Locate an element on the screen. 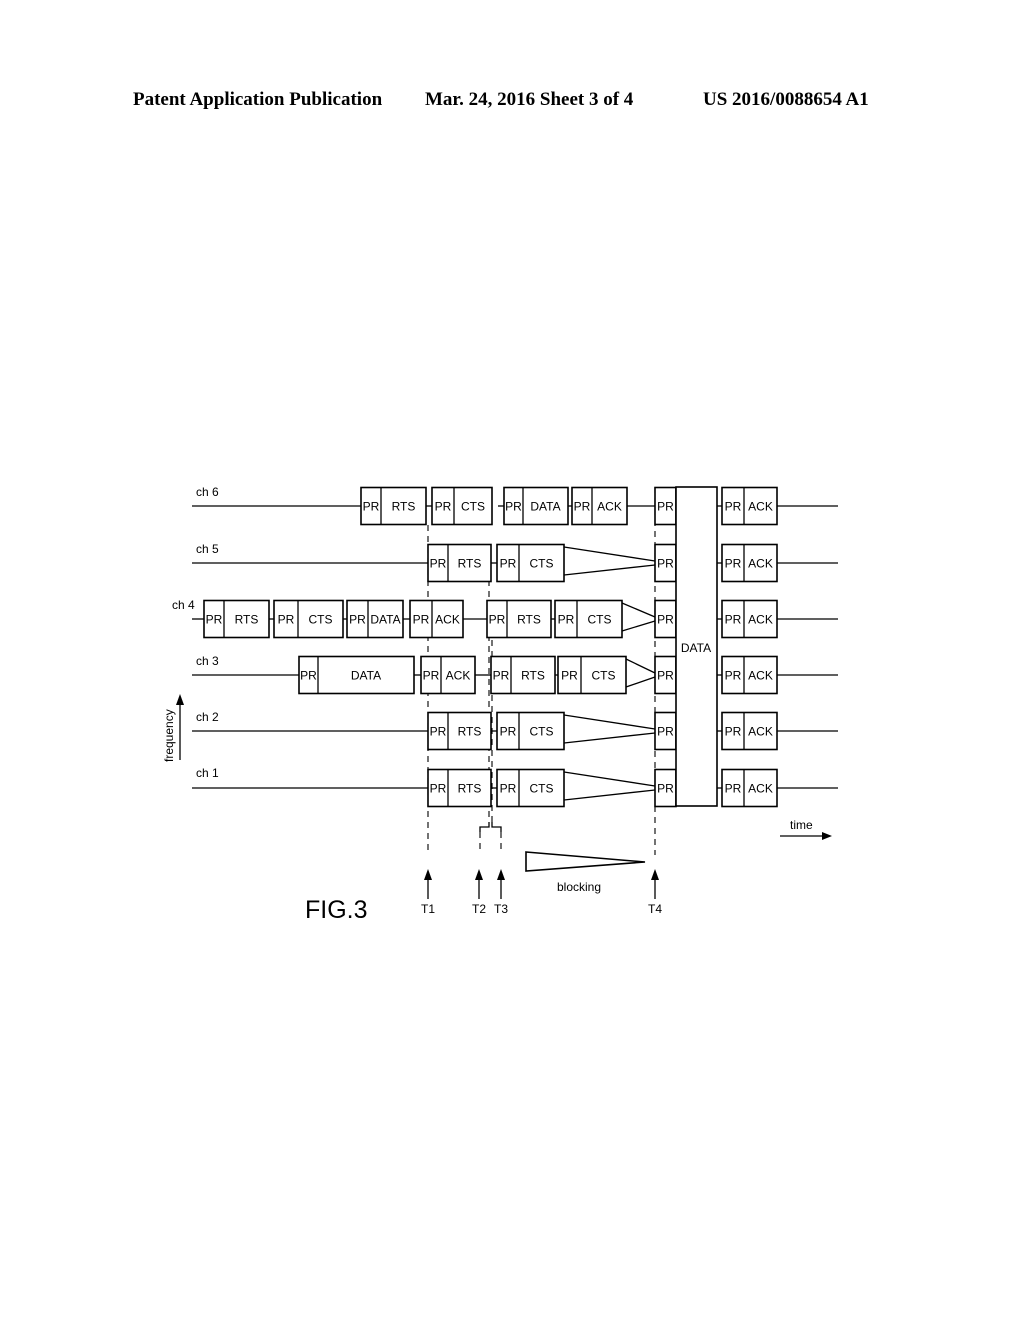 This screenshot has width=1024, height=1320. time-marker: T4 is located at coordinates (655, 892).